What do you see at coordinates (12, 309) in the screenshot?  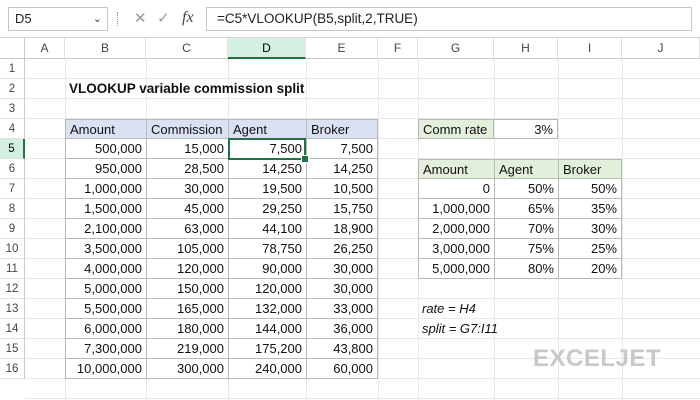 I see `row-header-13: 13` at bounding box center [12, 309].